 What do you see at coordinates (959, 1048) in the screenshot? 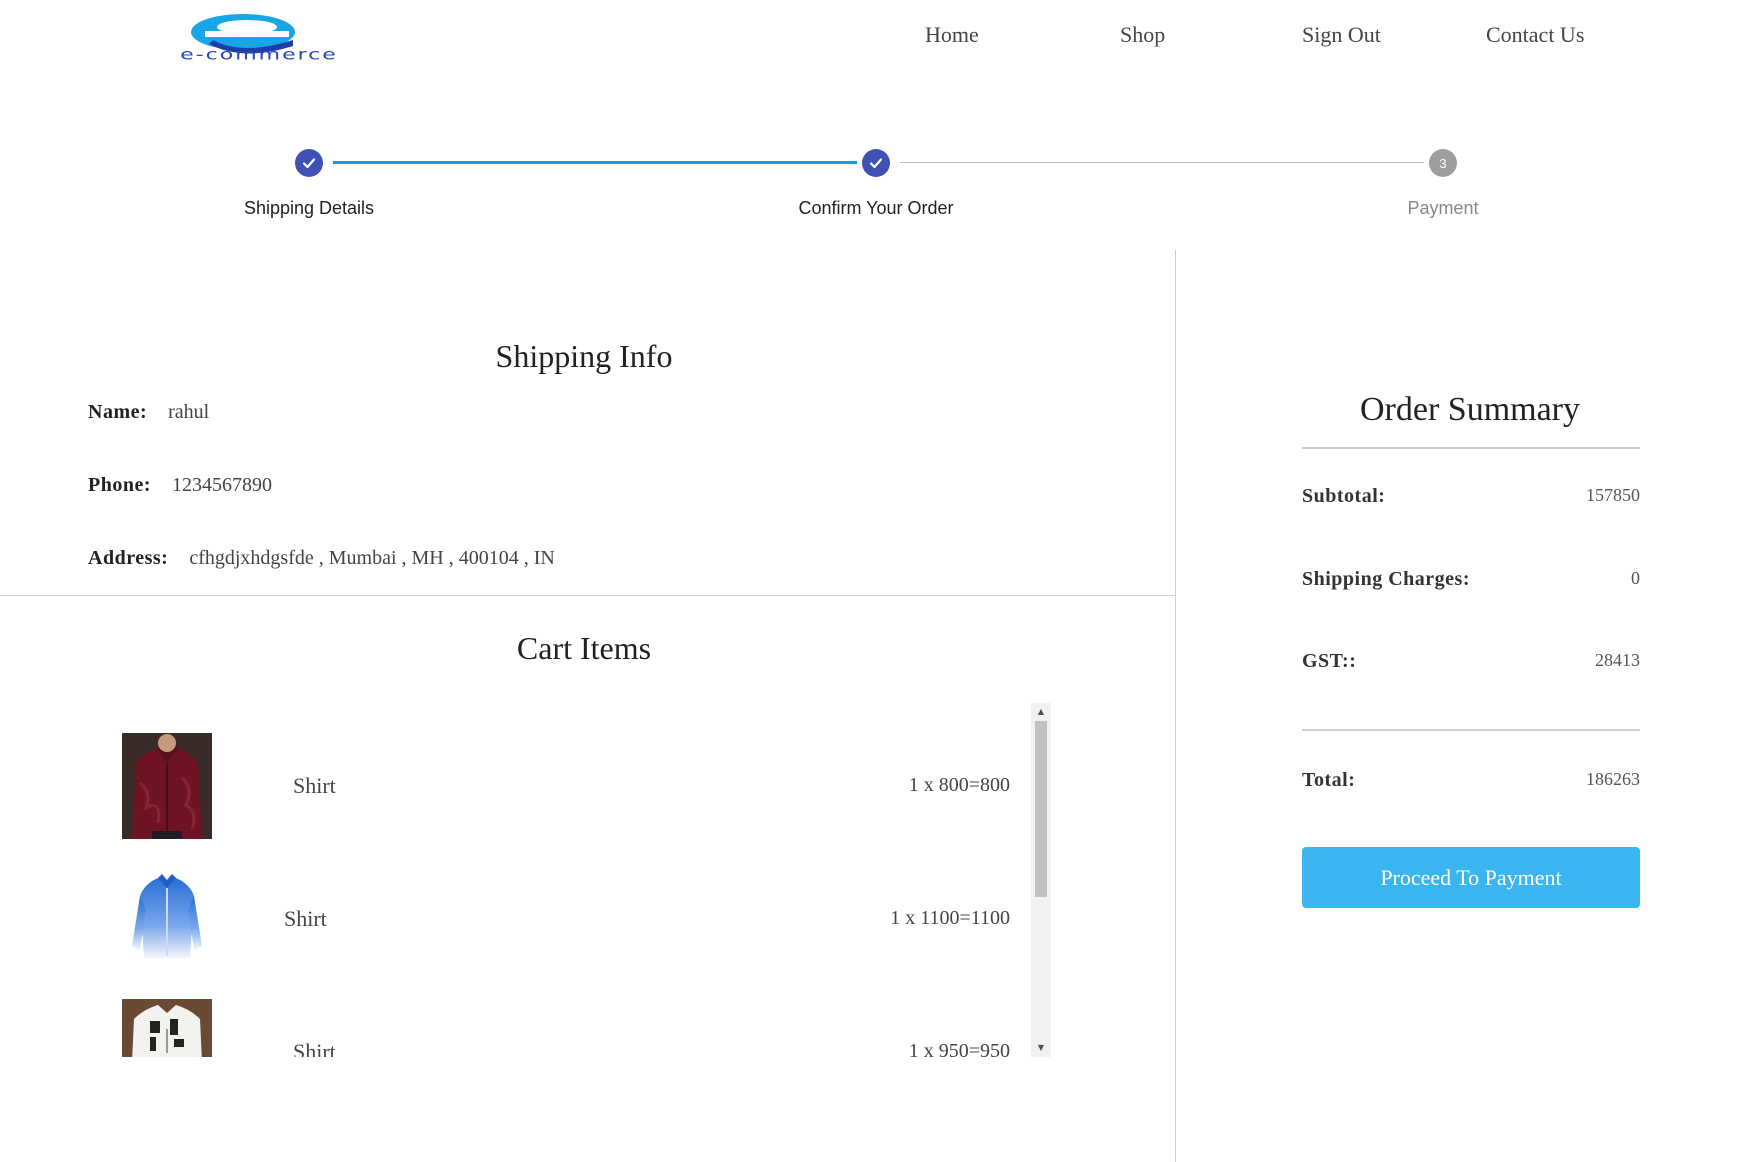
I see `cart-item-price: 1 x 950=950` at bounding box center [959, 1048].